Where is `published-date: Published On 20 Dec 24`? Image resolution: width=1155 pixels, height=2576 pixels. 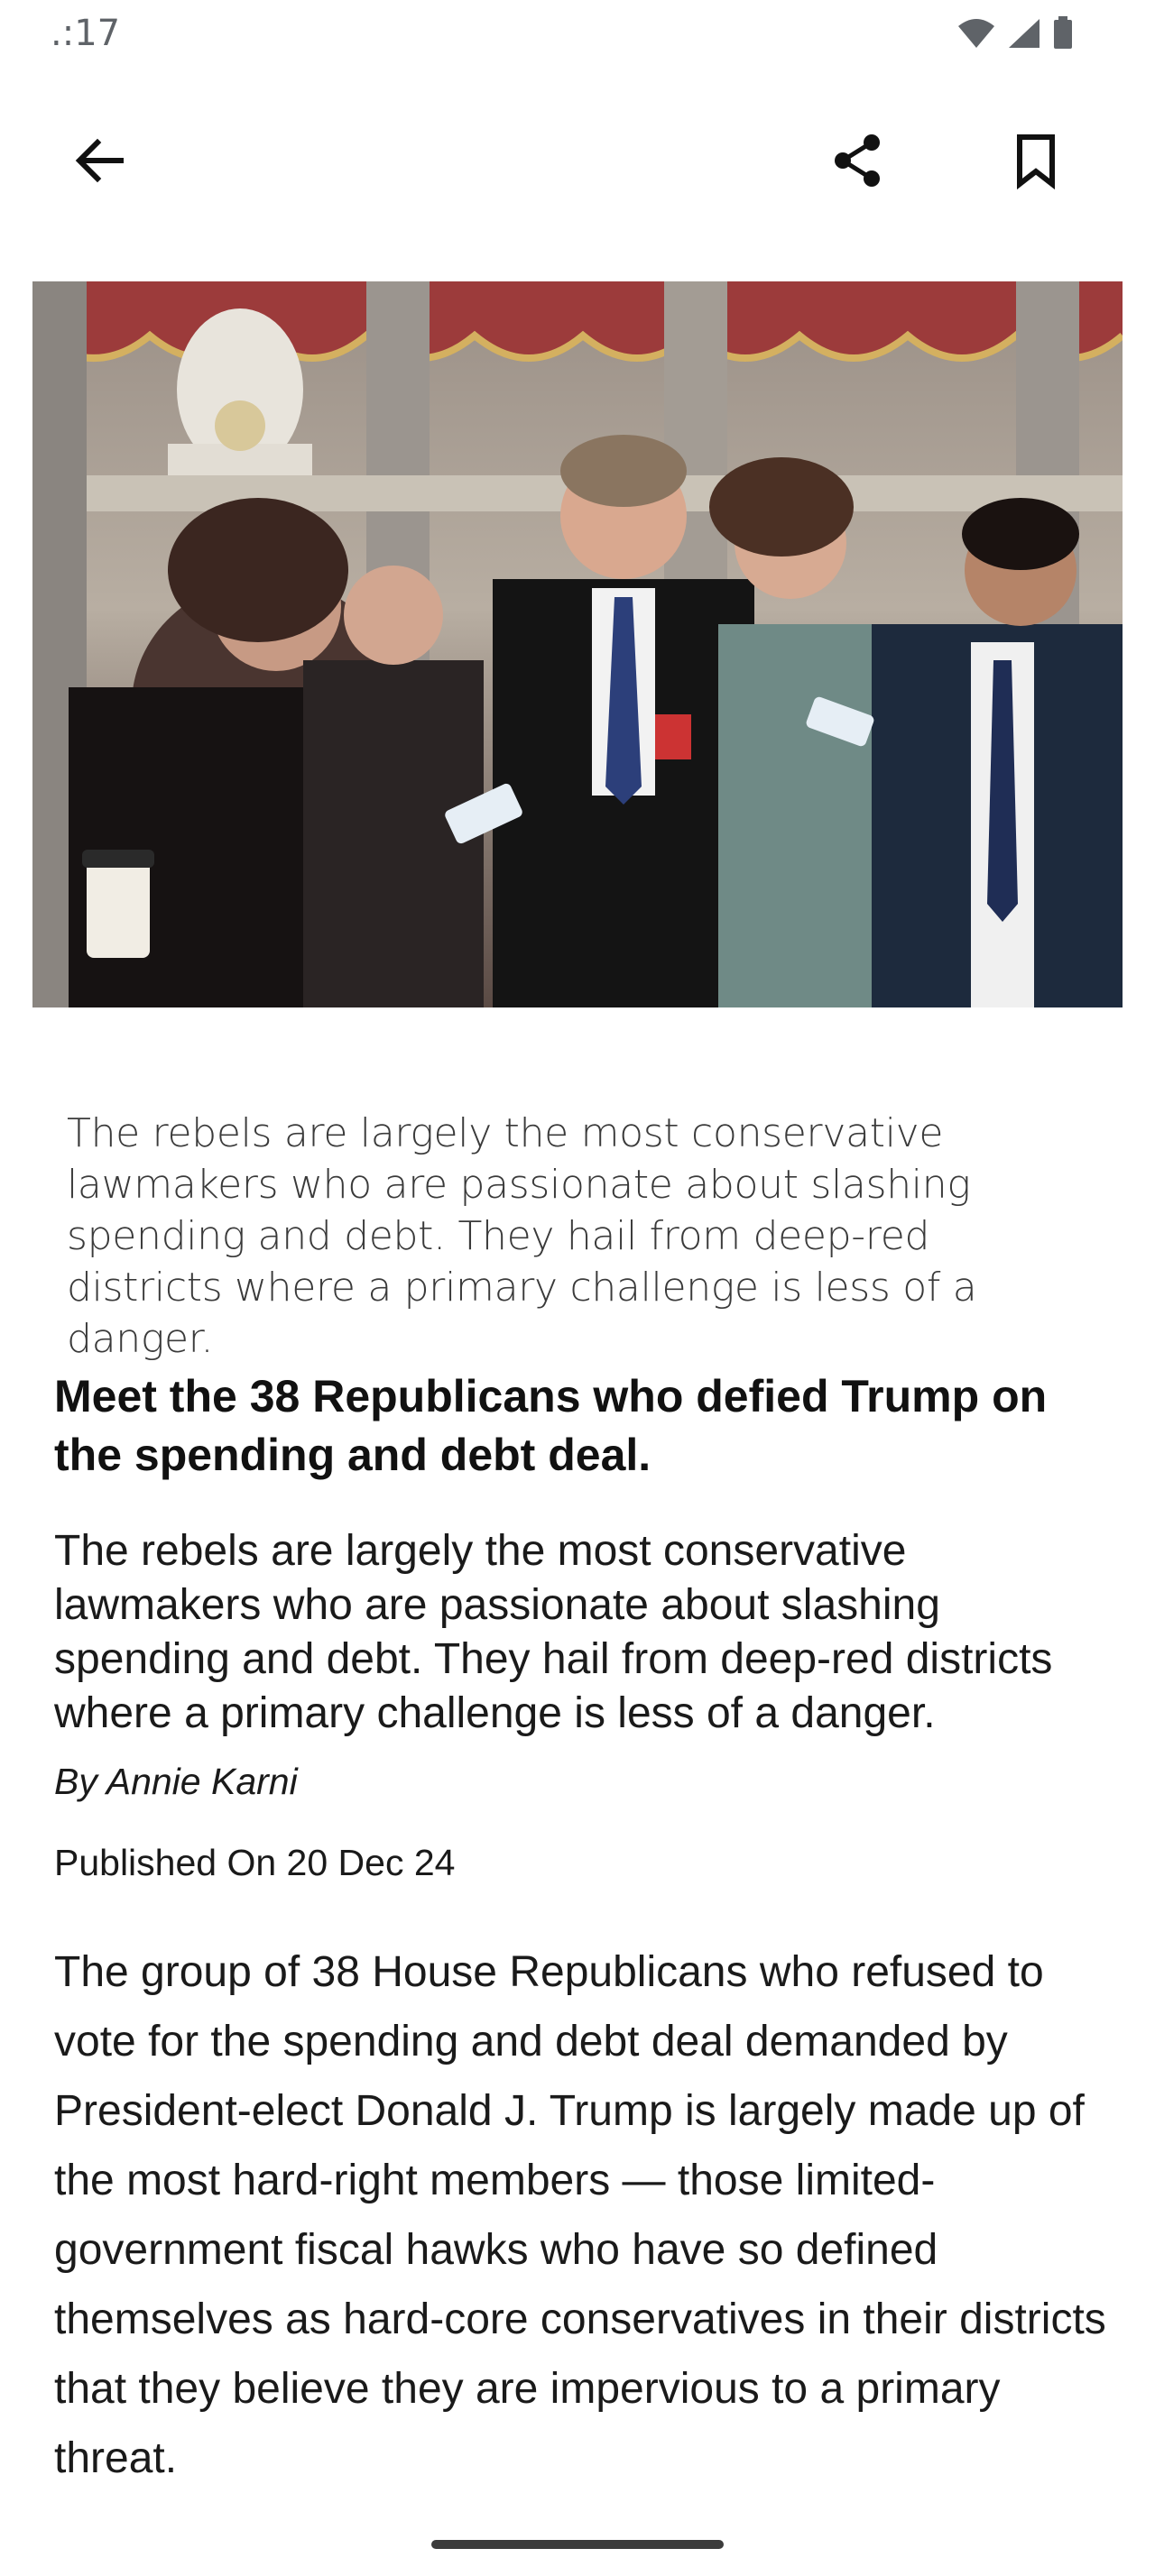
published-date: Published On 20 Dec 24 is located at coordinates (255, 1862).